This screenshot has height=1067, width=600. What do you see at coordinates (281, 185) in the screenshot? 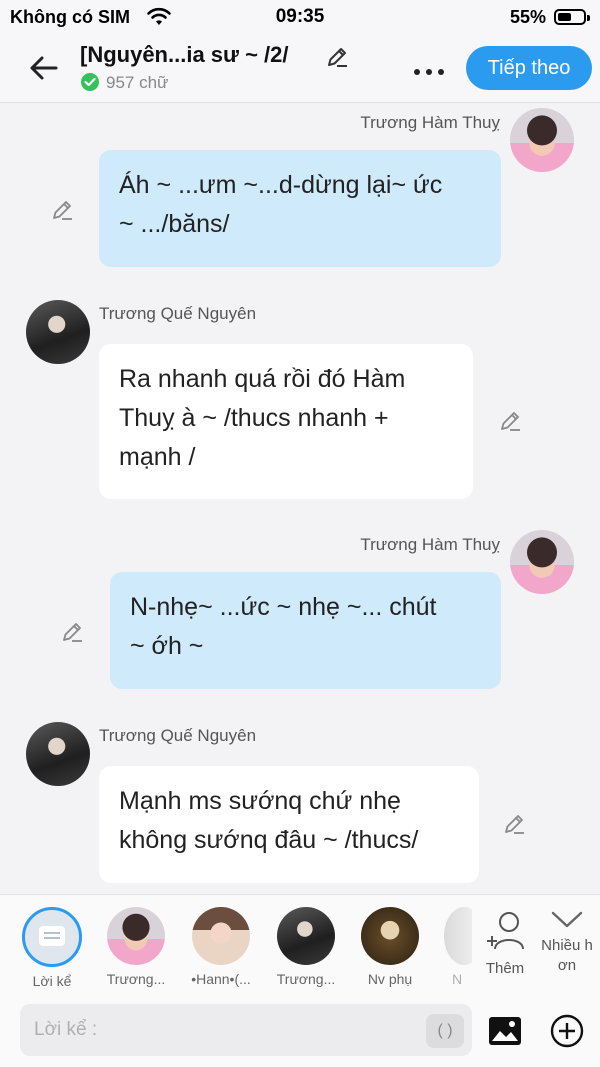
I see `message-line: Áh ~ ...ưm ~...d-dừng lại~ ức` at bounding box center [281, 185].